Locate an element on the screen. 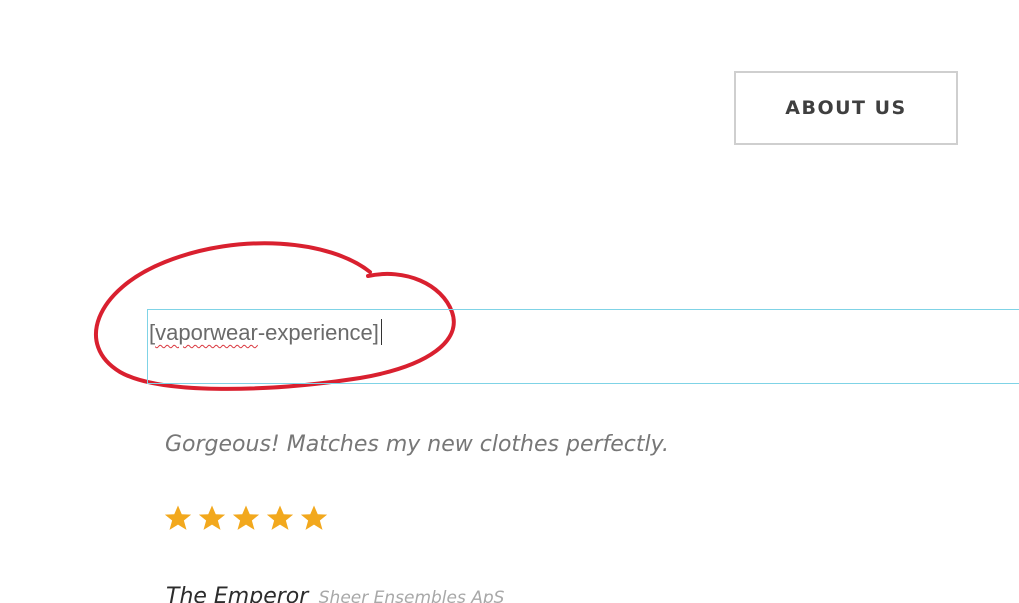  shortcode-text: [vaporwear-experience] is located at coordinates (265, 332).